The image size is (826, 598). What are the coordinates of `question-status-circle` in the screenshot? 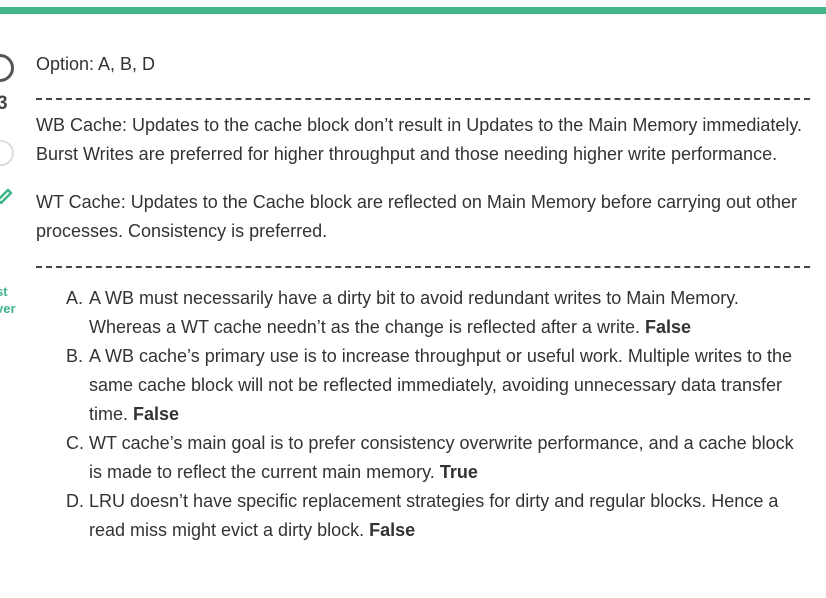 It's located at (7, 68).